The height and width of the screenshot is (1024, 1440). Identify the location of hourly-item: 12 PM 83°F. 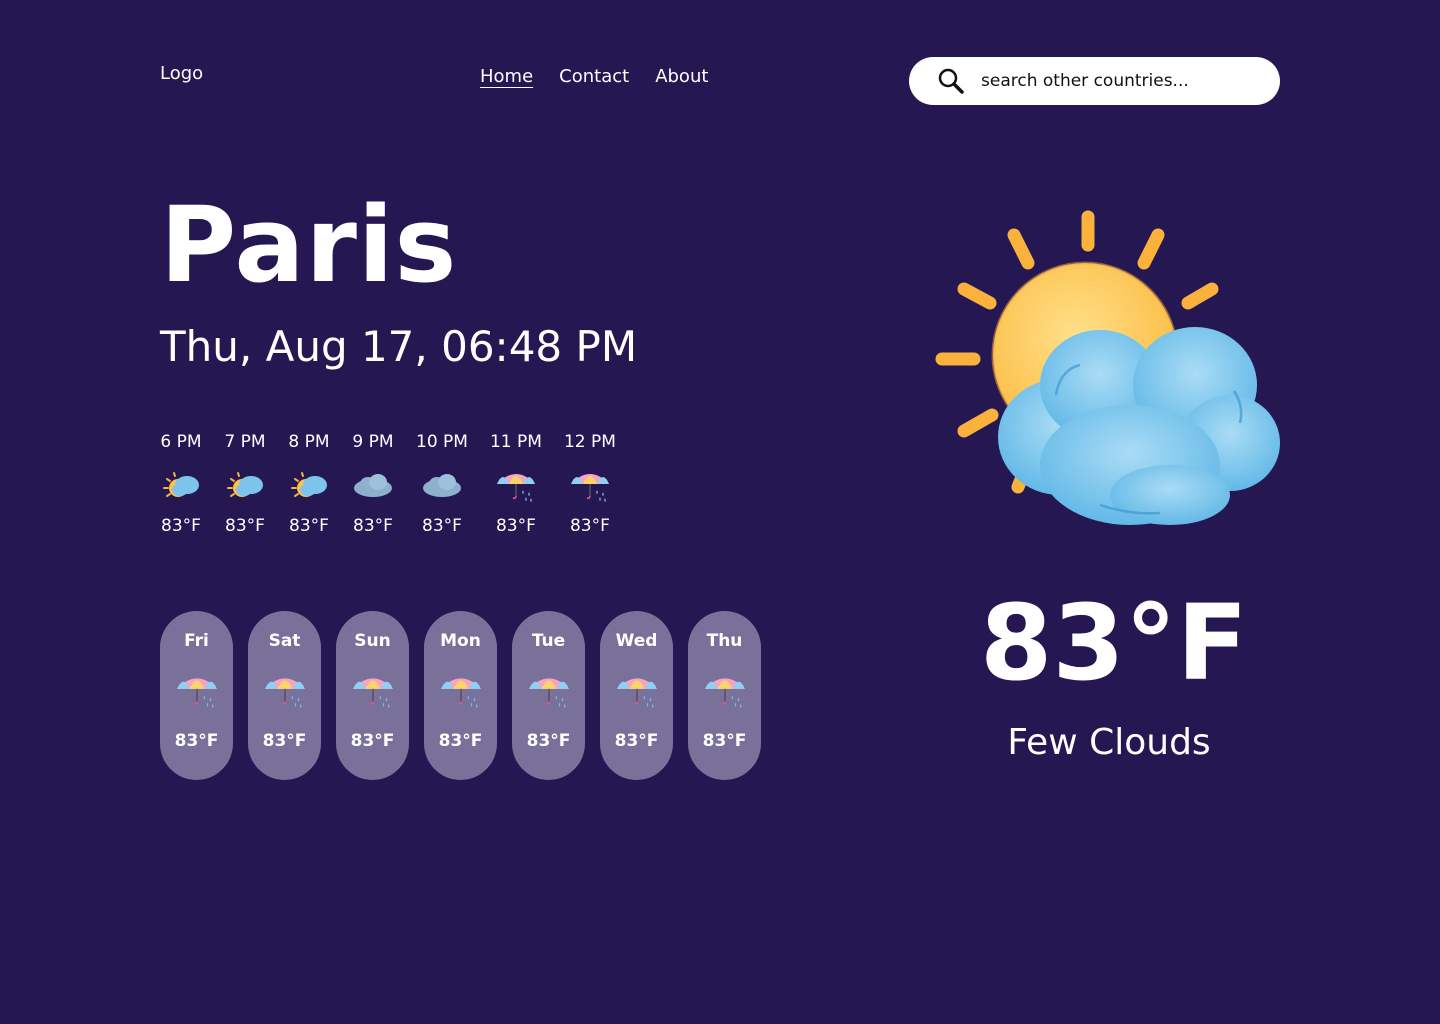
(590, 484).